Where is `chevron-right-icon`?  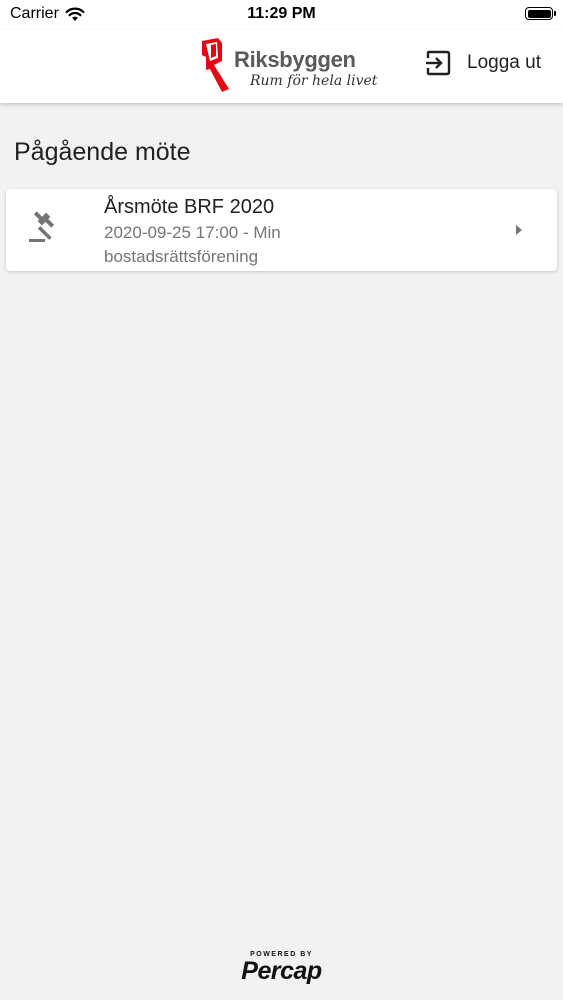 chevron-right-icon is located at coordinates (519, 230).